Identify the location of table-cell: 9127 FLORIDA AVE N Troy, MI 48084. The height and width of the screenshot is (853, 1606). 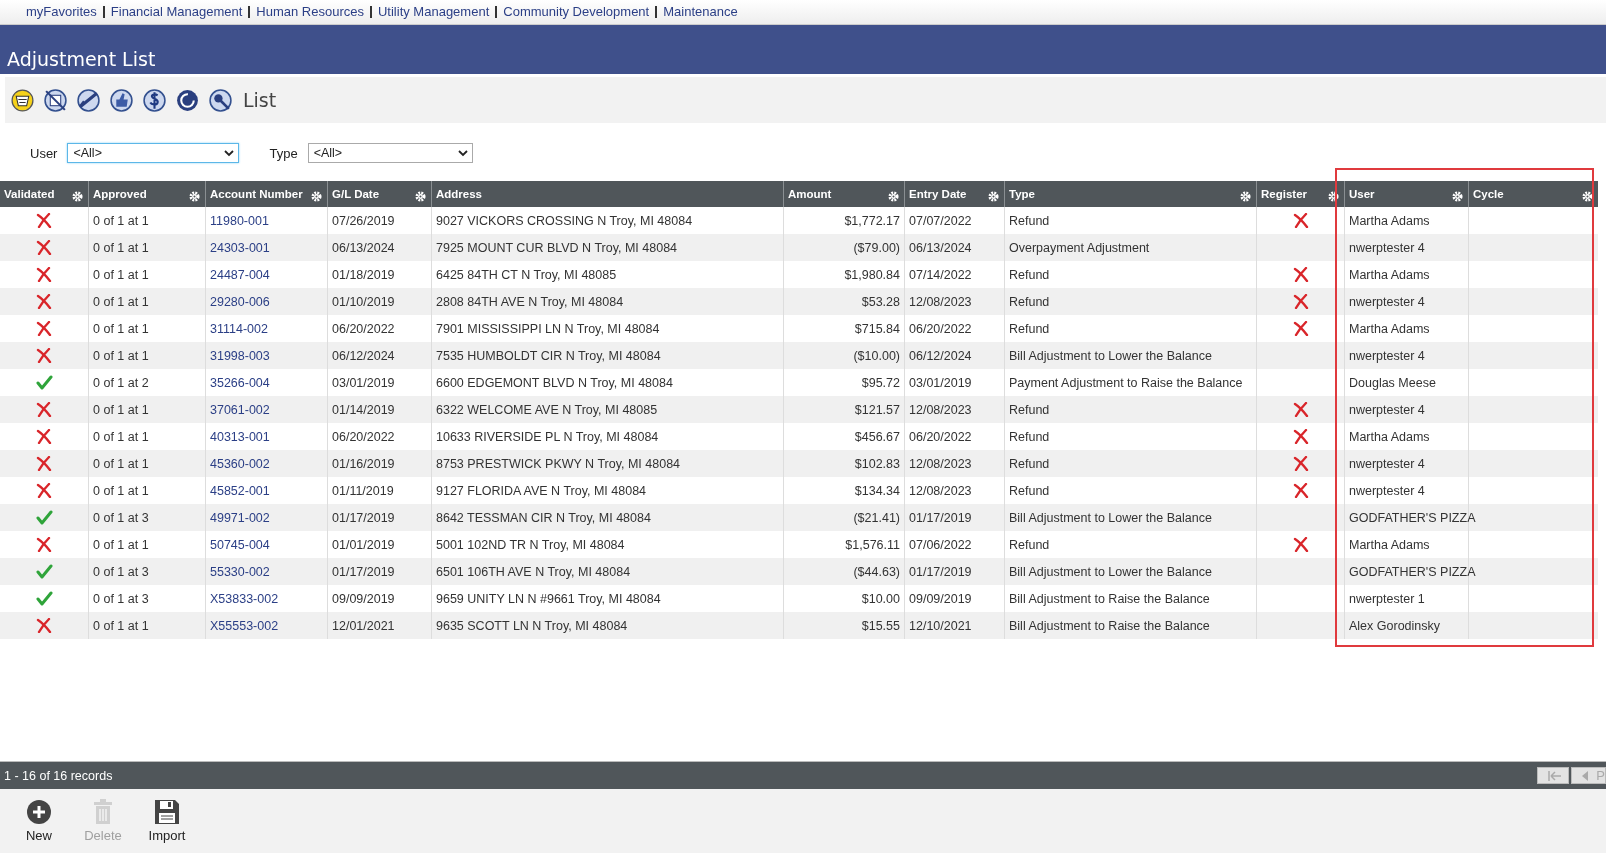
(541, 490).